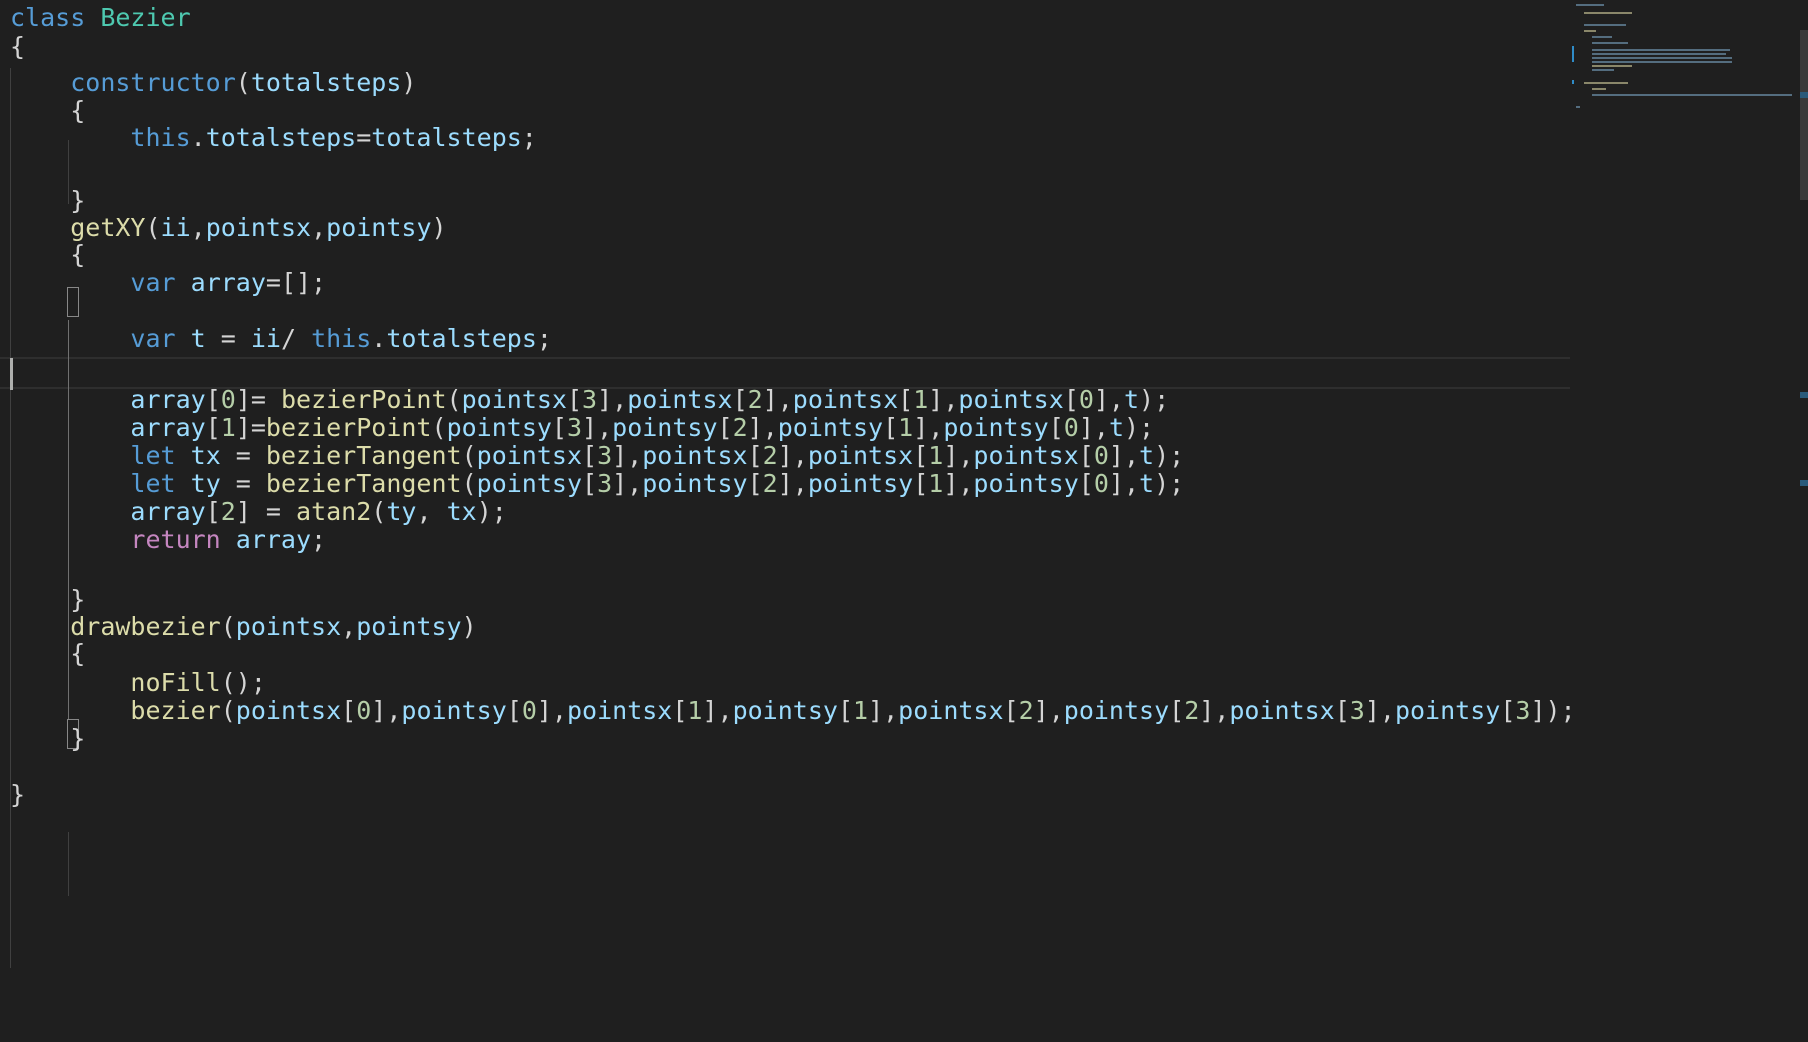 The image size is (1808, 1042). I want to click on code-token: ., so click(379, 338).